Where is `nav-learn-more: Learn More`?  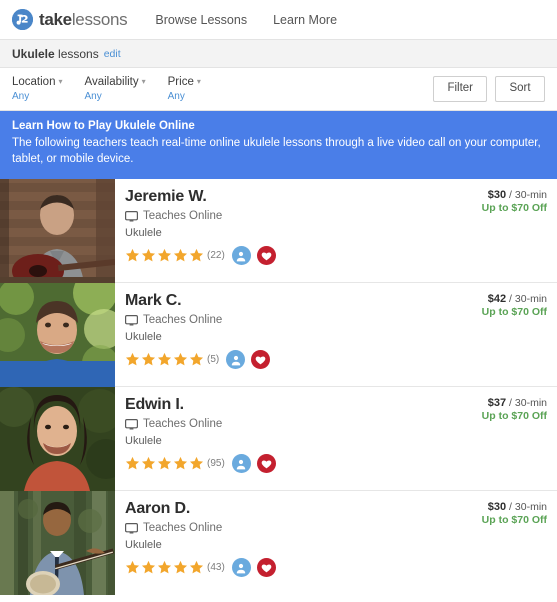 nav-learn-more: Learn More is located at coordinates (305, 20).